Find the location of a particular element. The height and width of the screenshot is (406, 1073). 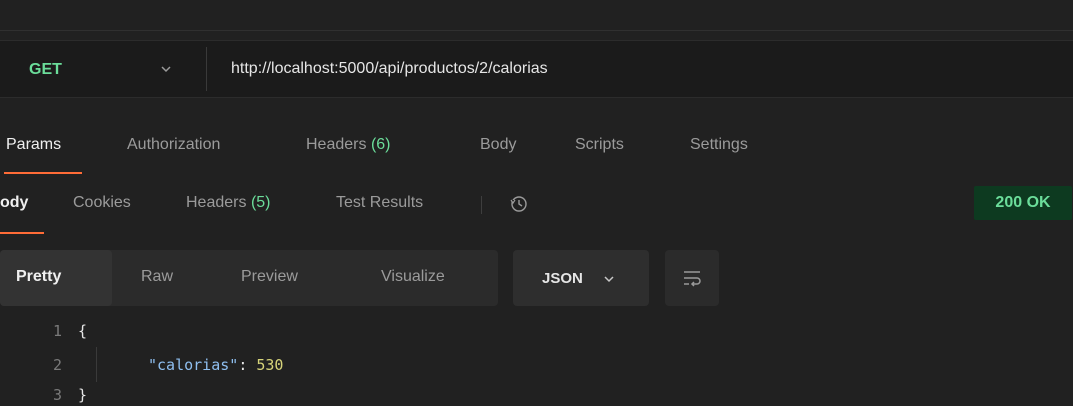

tab-headers: Headers (6) is located at coordinates (348, 145).